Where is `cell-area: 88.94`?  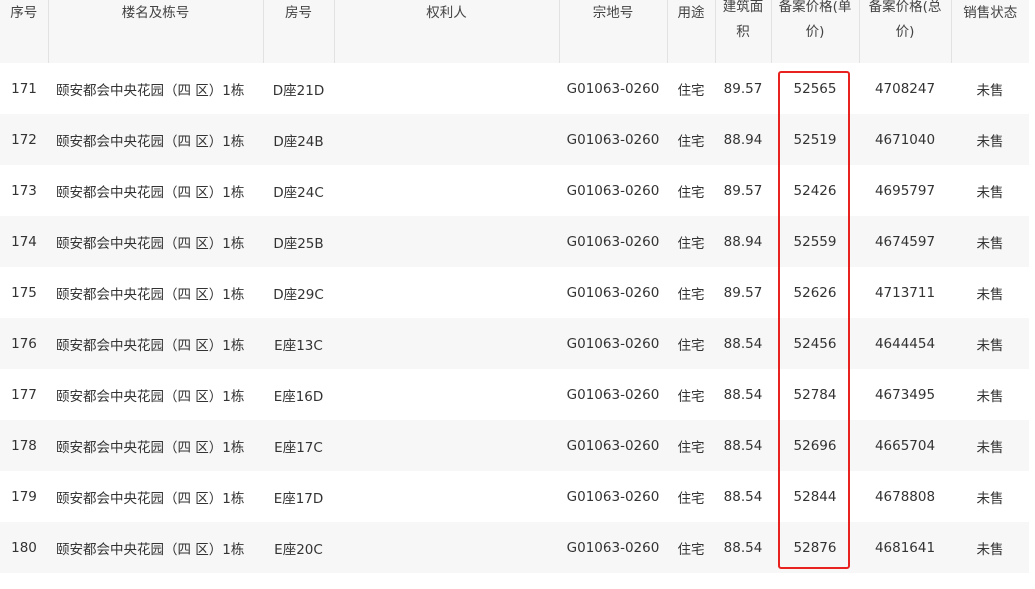 cell-area: 88.94 is located at coordinates (743, 139).